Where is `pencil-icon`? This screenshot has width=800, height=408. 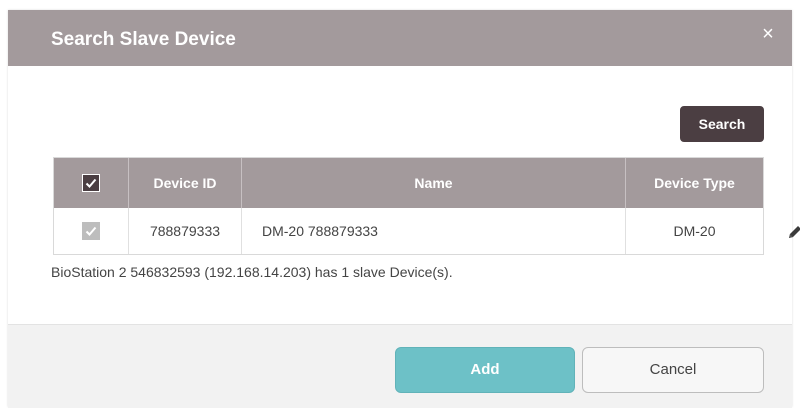 pencil-icon is located at coordinates (793, 232).